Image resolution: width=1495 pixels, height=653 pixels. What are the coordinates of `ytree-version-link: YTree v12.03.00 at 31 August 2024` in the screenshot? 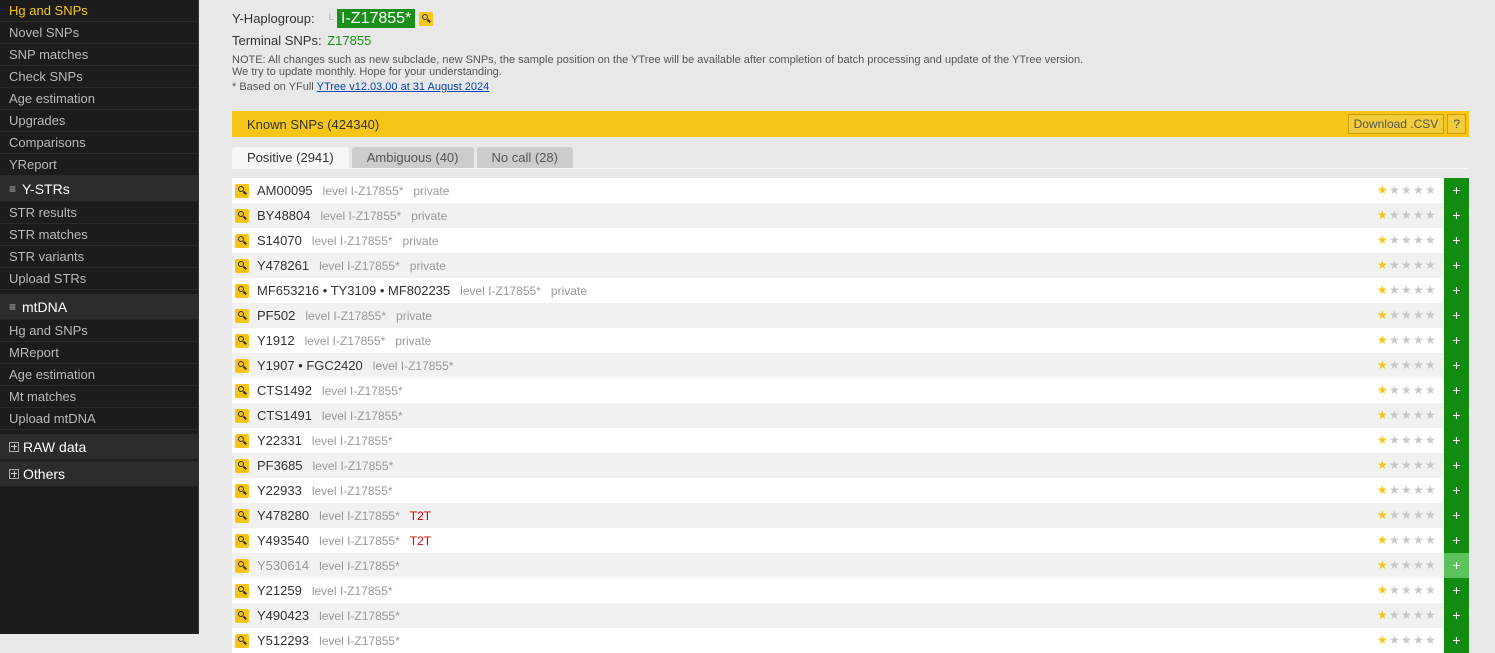 It's located at (403, 87).